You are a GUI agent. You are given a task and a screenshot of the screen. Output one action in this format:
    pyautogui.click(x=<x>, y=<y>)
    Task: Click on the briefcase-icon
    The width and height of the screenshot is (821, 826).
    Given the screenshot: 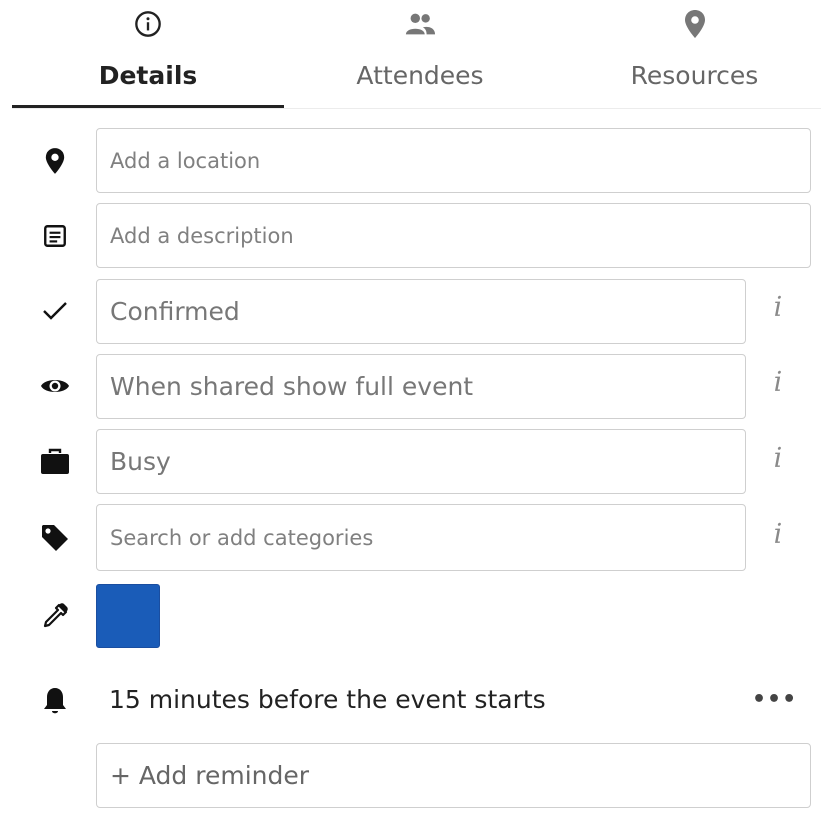 What is the action you would take?
    pyautogui.click(x=55, y=462)
    